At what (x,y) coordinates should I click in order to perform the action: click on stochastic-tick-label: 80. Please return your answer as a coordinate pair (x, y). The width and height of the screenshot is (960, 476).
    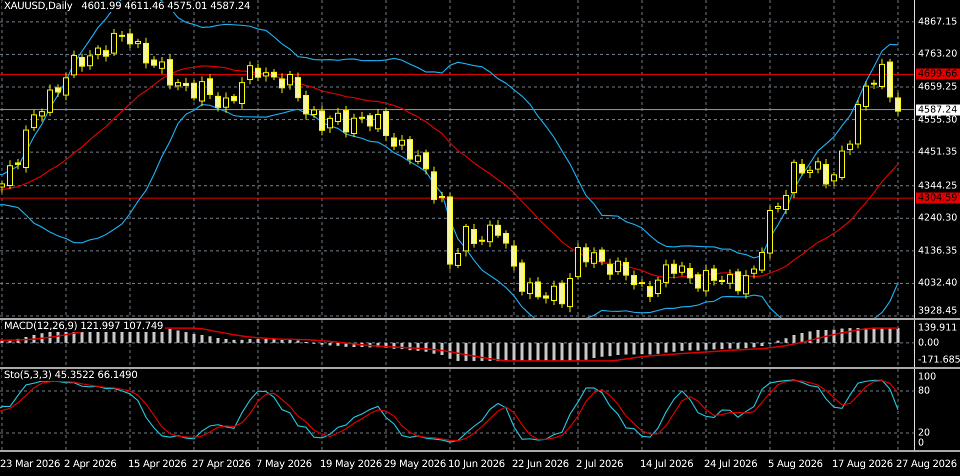
    Looking at the image, I should click on (924, 391).